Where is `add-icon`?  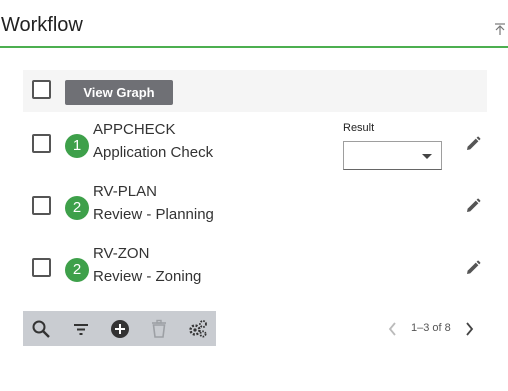 add-icon is located at coordinates (120, 329).